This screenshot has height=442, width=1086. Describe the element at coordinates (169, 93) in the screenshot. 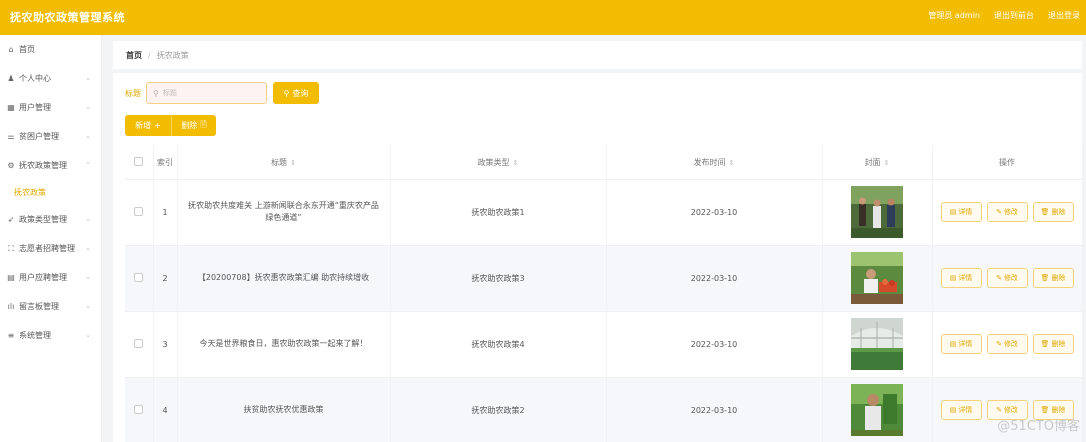

I see `search-placeholder: 标题` at that location.